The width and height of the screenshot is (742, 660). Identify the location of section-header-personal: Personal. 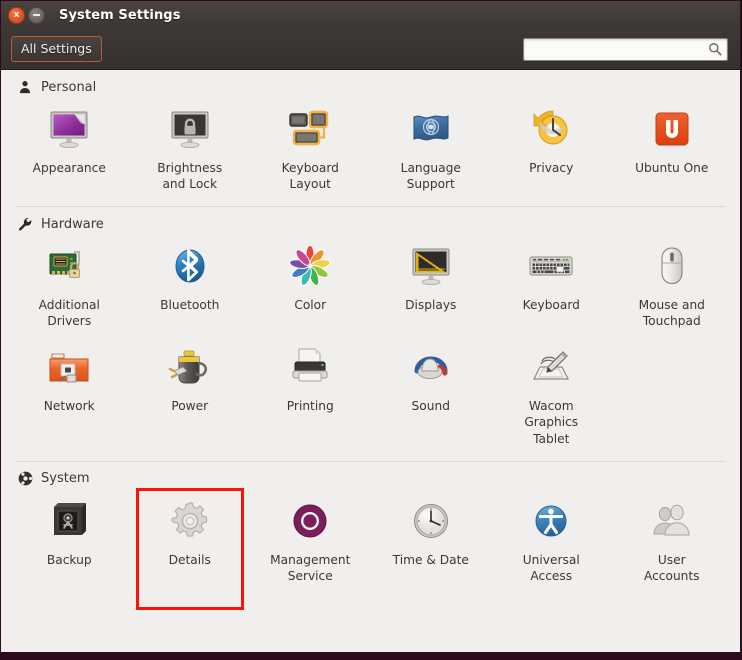
(370, 83).